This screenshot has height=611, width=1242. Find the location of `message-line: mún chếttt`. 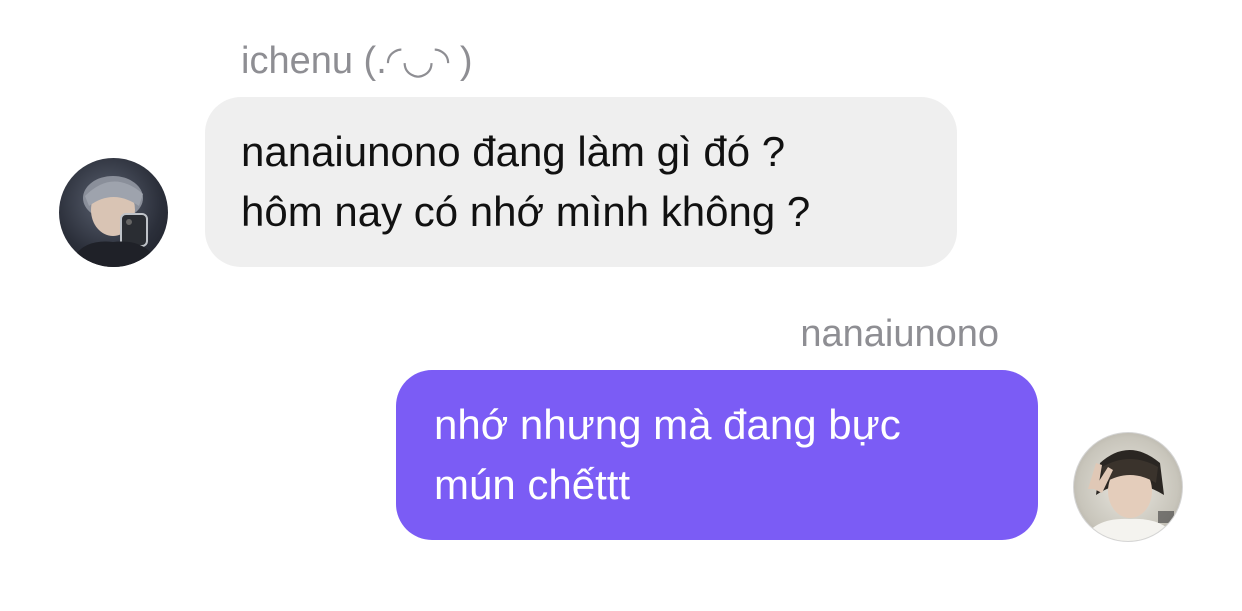

message-line: mún chếttt is located at coordinates (532, 484).